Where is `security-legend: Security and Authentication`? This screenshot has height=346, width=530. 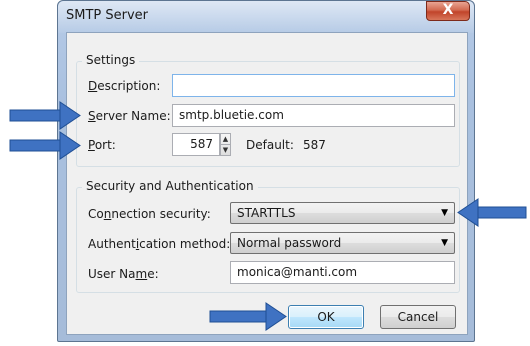
security-legend: Security and Authentication is located at coordinates (170, 186).